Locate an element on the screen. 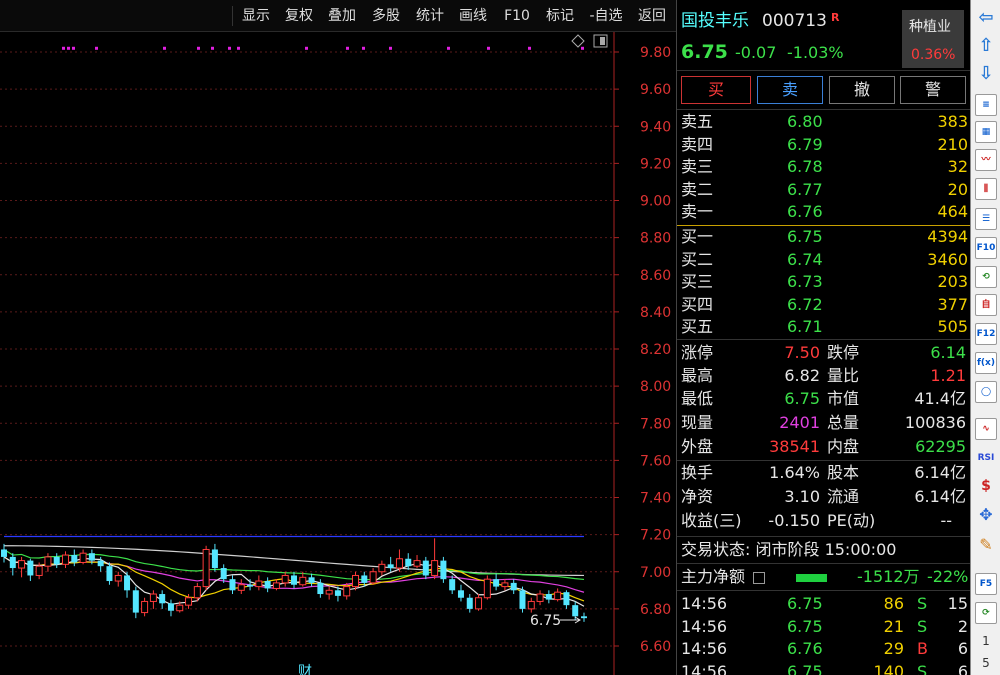 The width and height of the screenshot is (1000, 675). money-icon: $ is located at coordinates (986, 487).